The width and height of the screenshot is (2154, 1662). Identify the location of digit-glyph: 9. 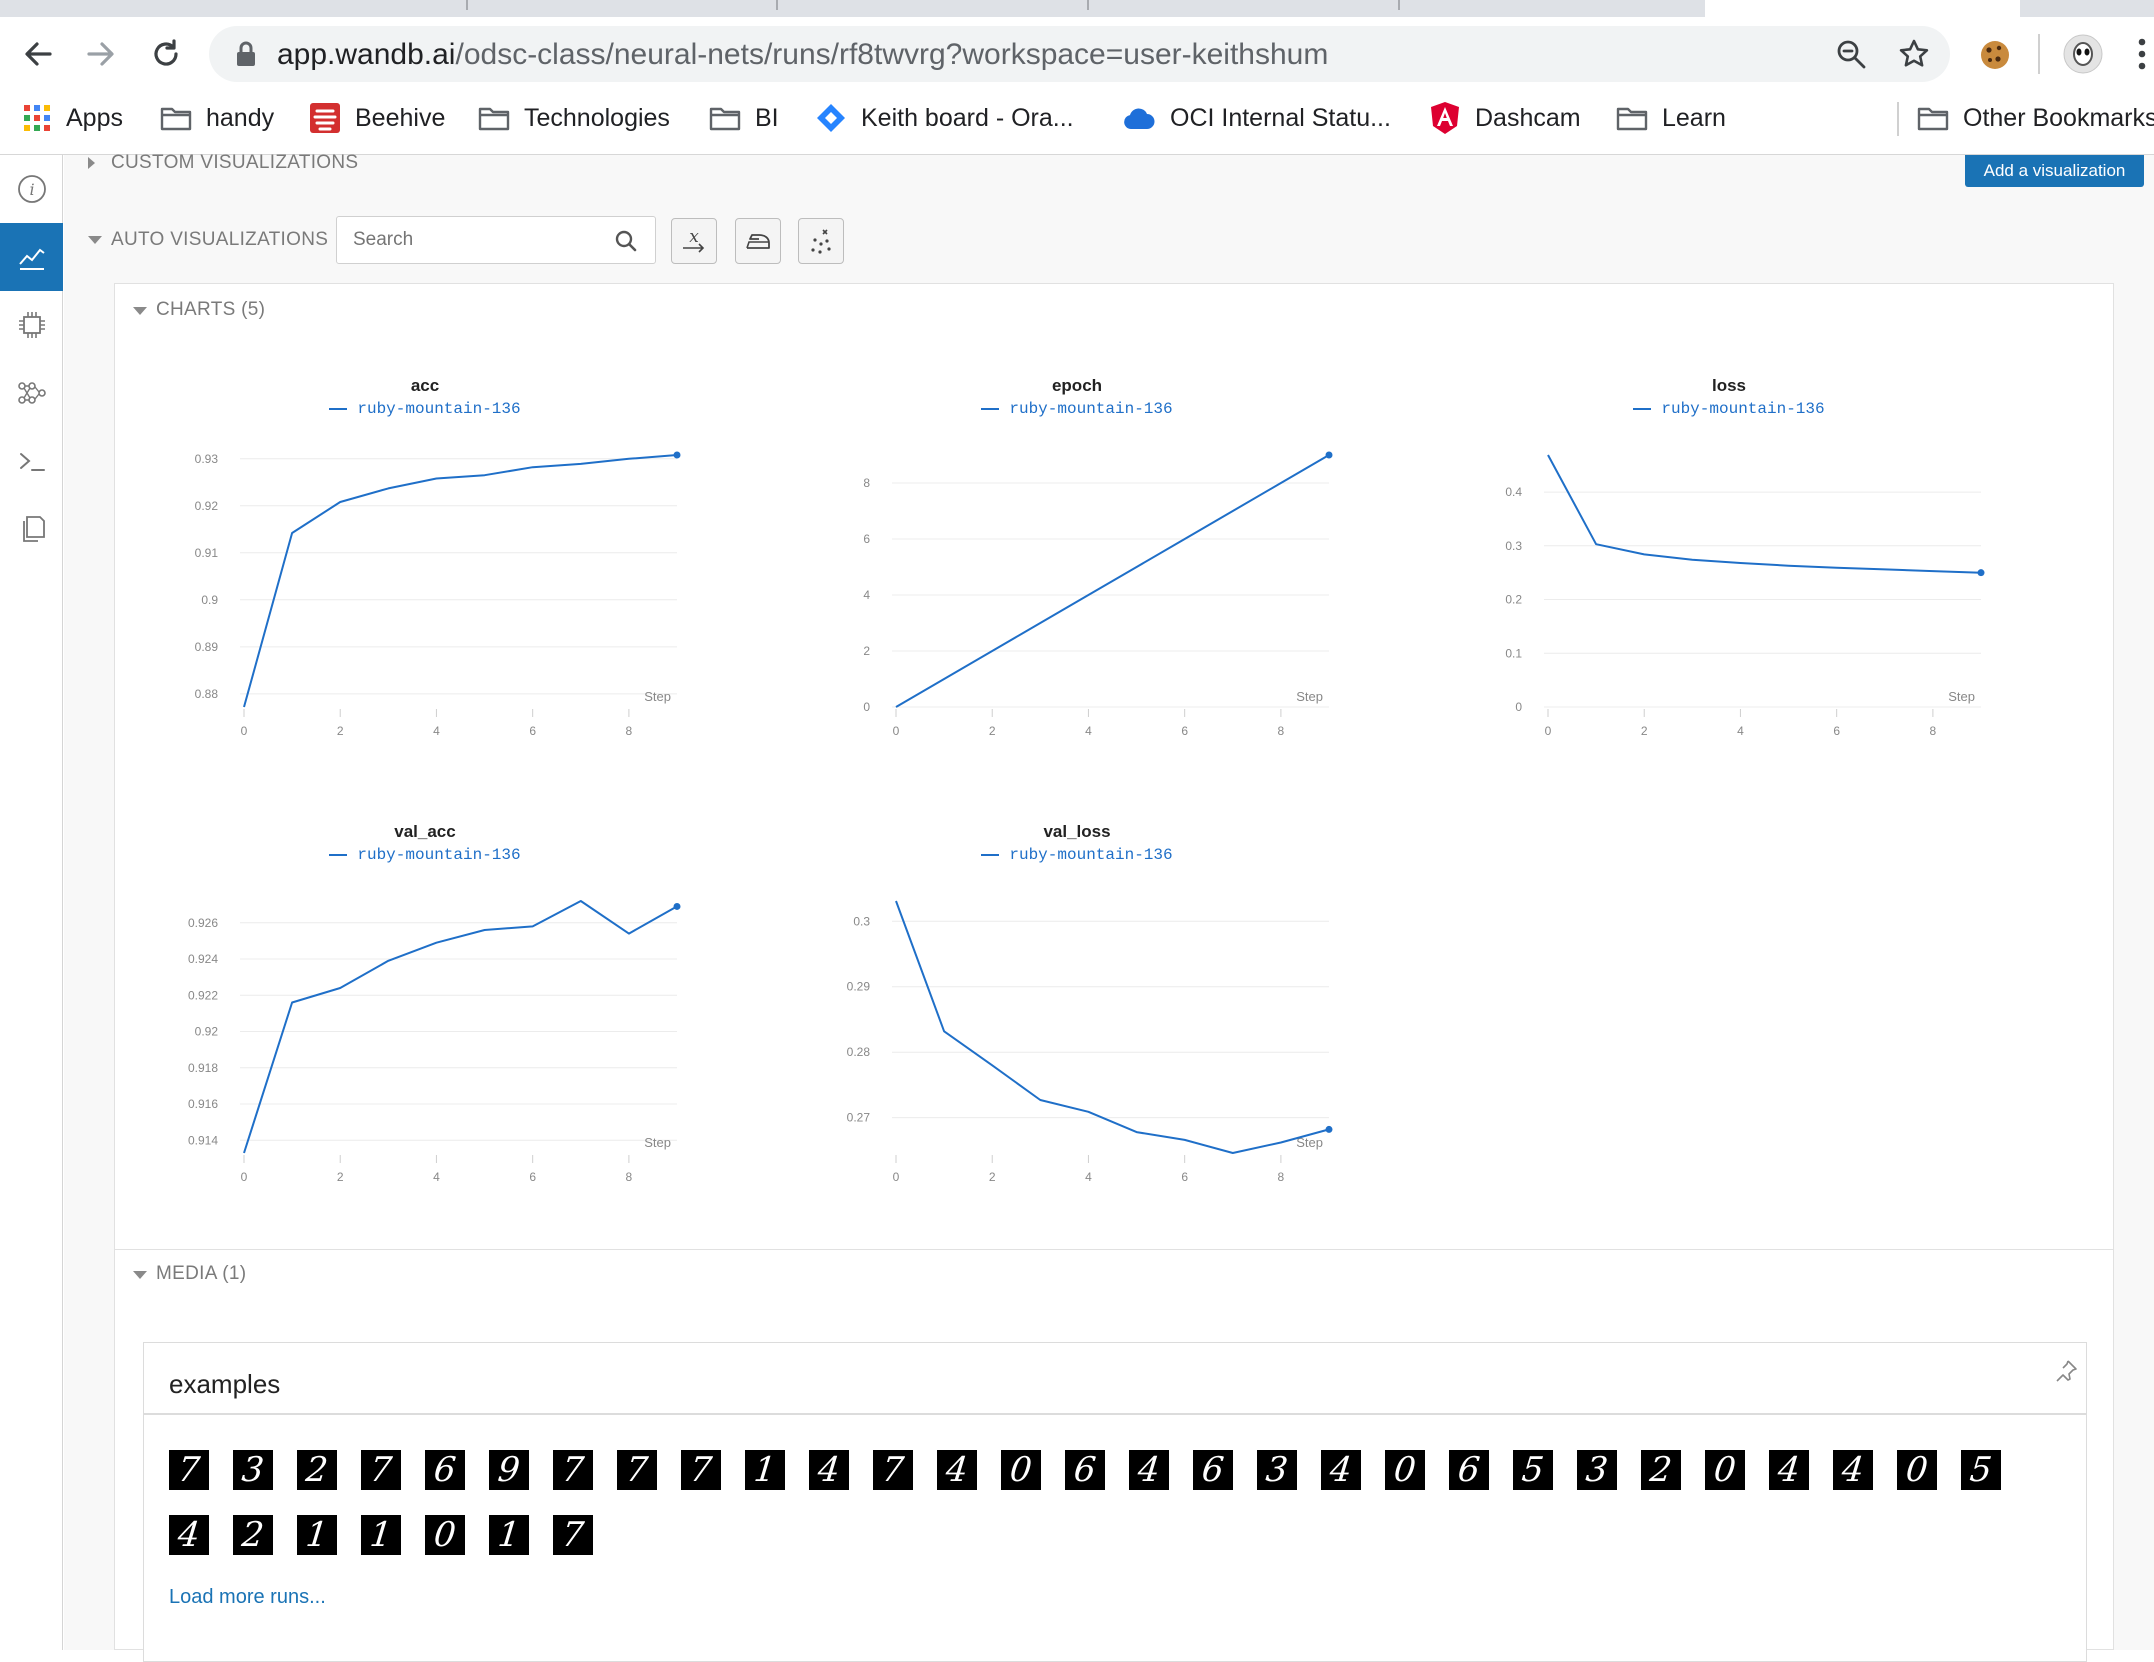
(509, 1470).